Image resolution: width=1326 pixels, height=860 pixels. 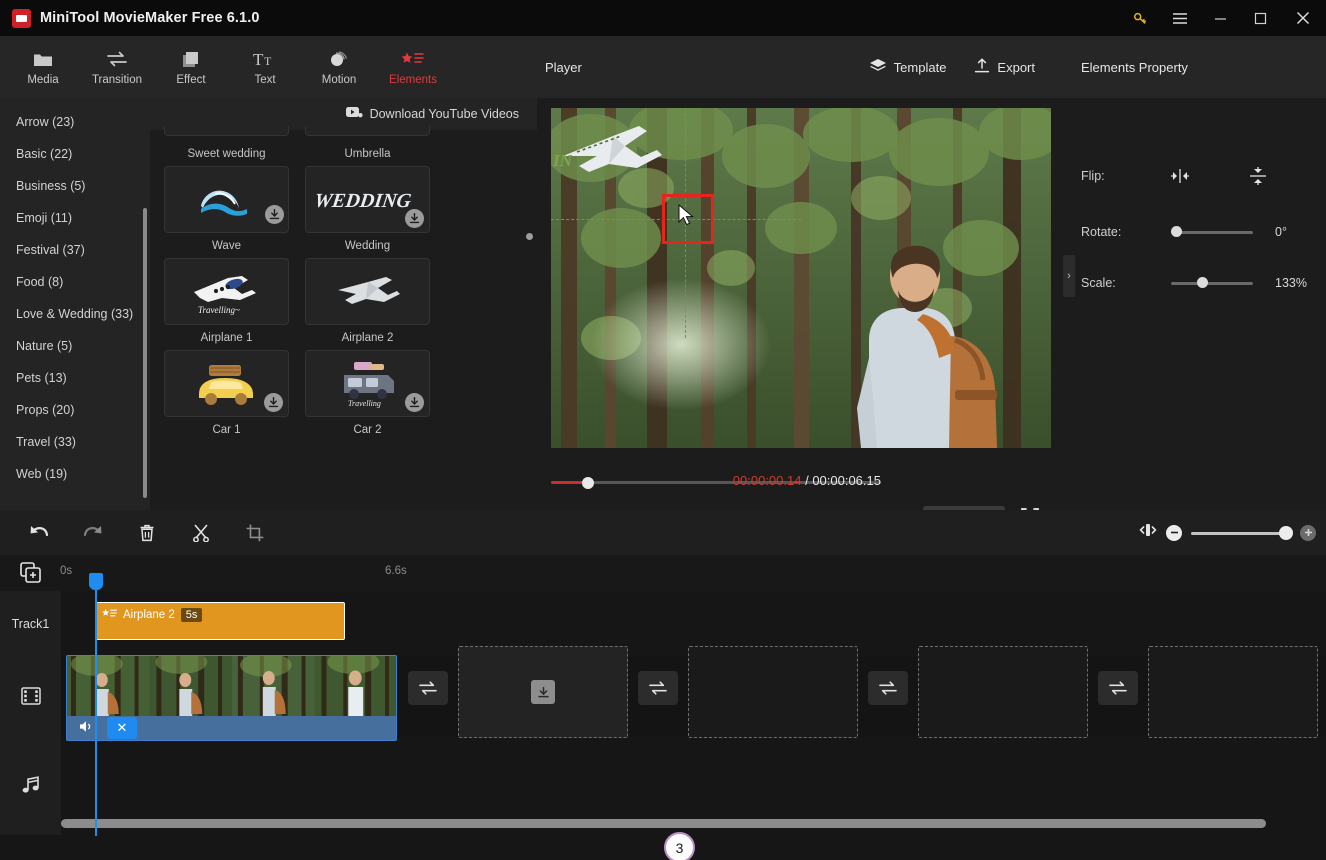 What do you see at coordinates (93, 532) in the screenshot?
I see `redo-button` at bounding box center [93, 532].